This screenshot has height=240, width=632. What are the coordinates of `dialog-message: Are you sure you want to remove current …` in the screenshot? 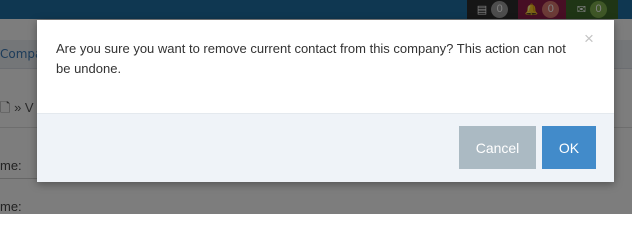 It's located at (311, 58).